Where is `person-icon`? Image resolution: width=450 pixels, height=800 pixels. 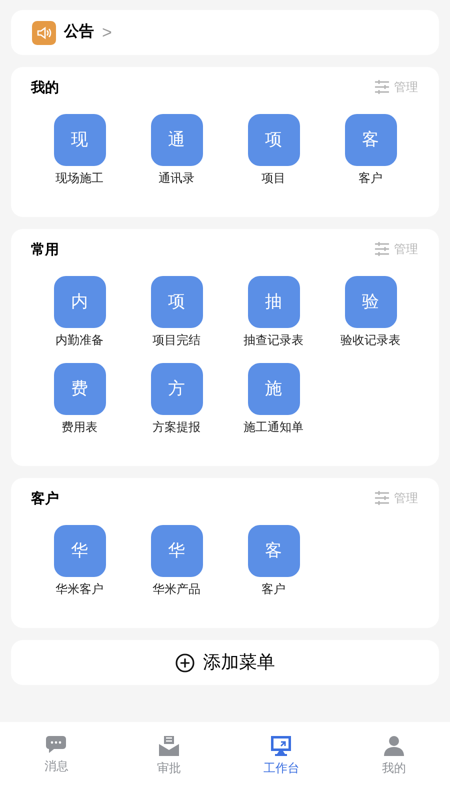
person-icon is located at coordinates (393, 746).